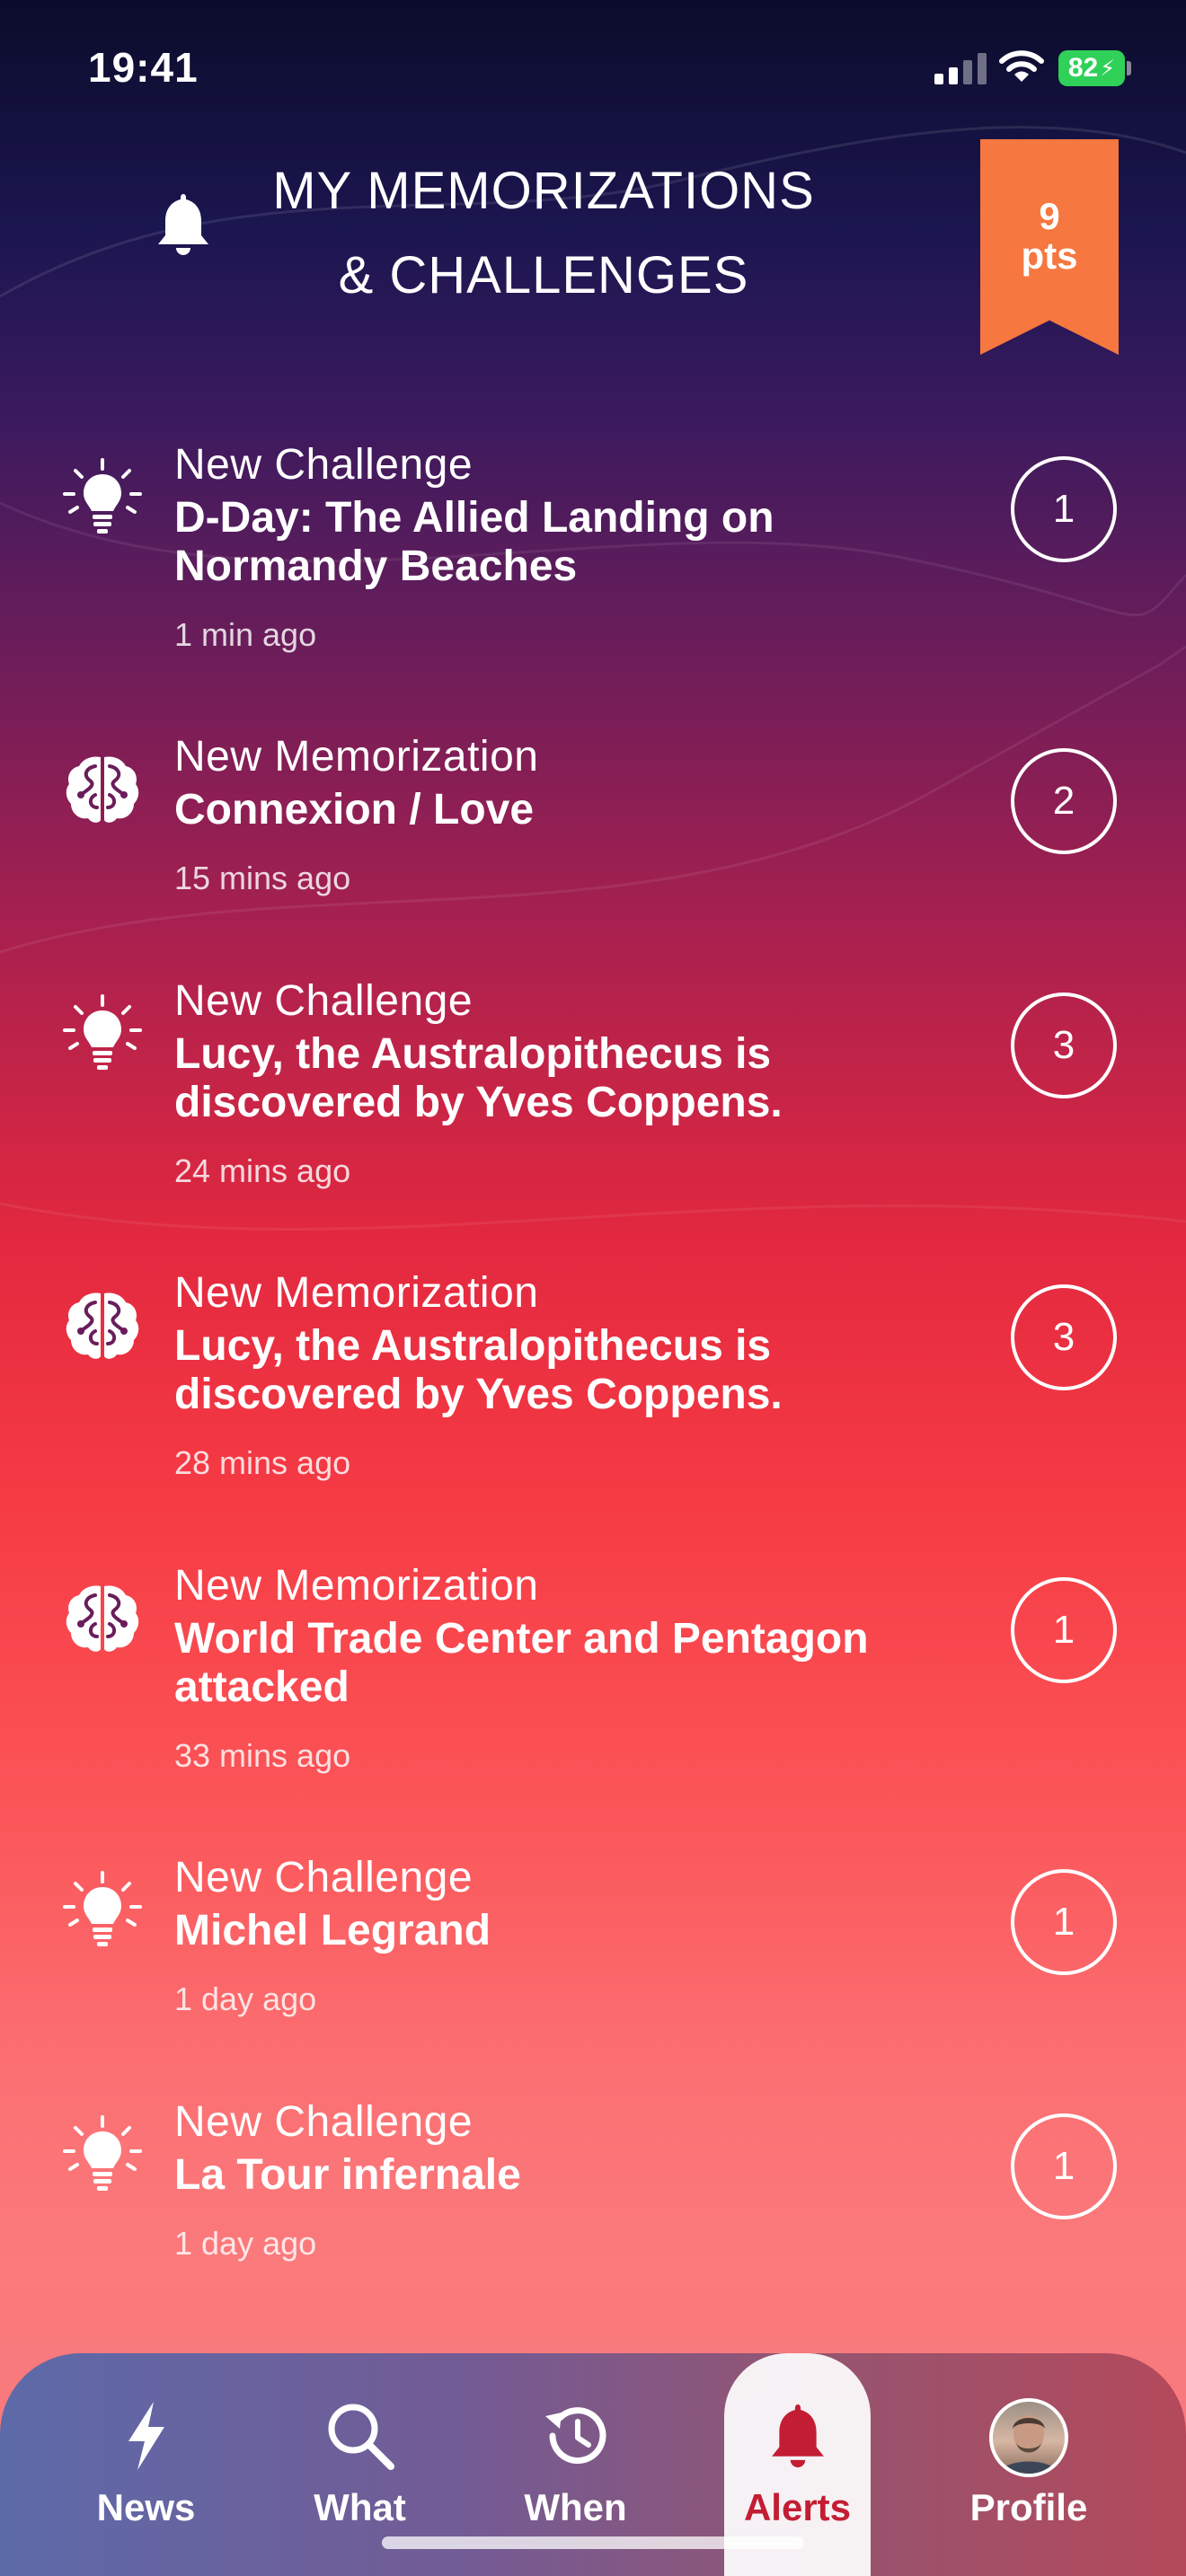  Describe the element at coordinates (146, 2436) in the screenshot. I see `lightning-icon` at that location.